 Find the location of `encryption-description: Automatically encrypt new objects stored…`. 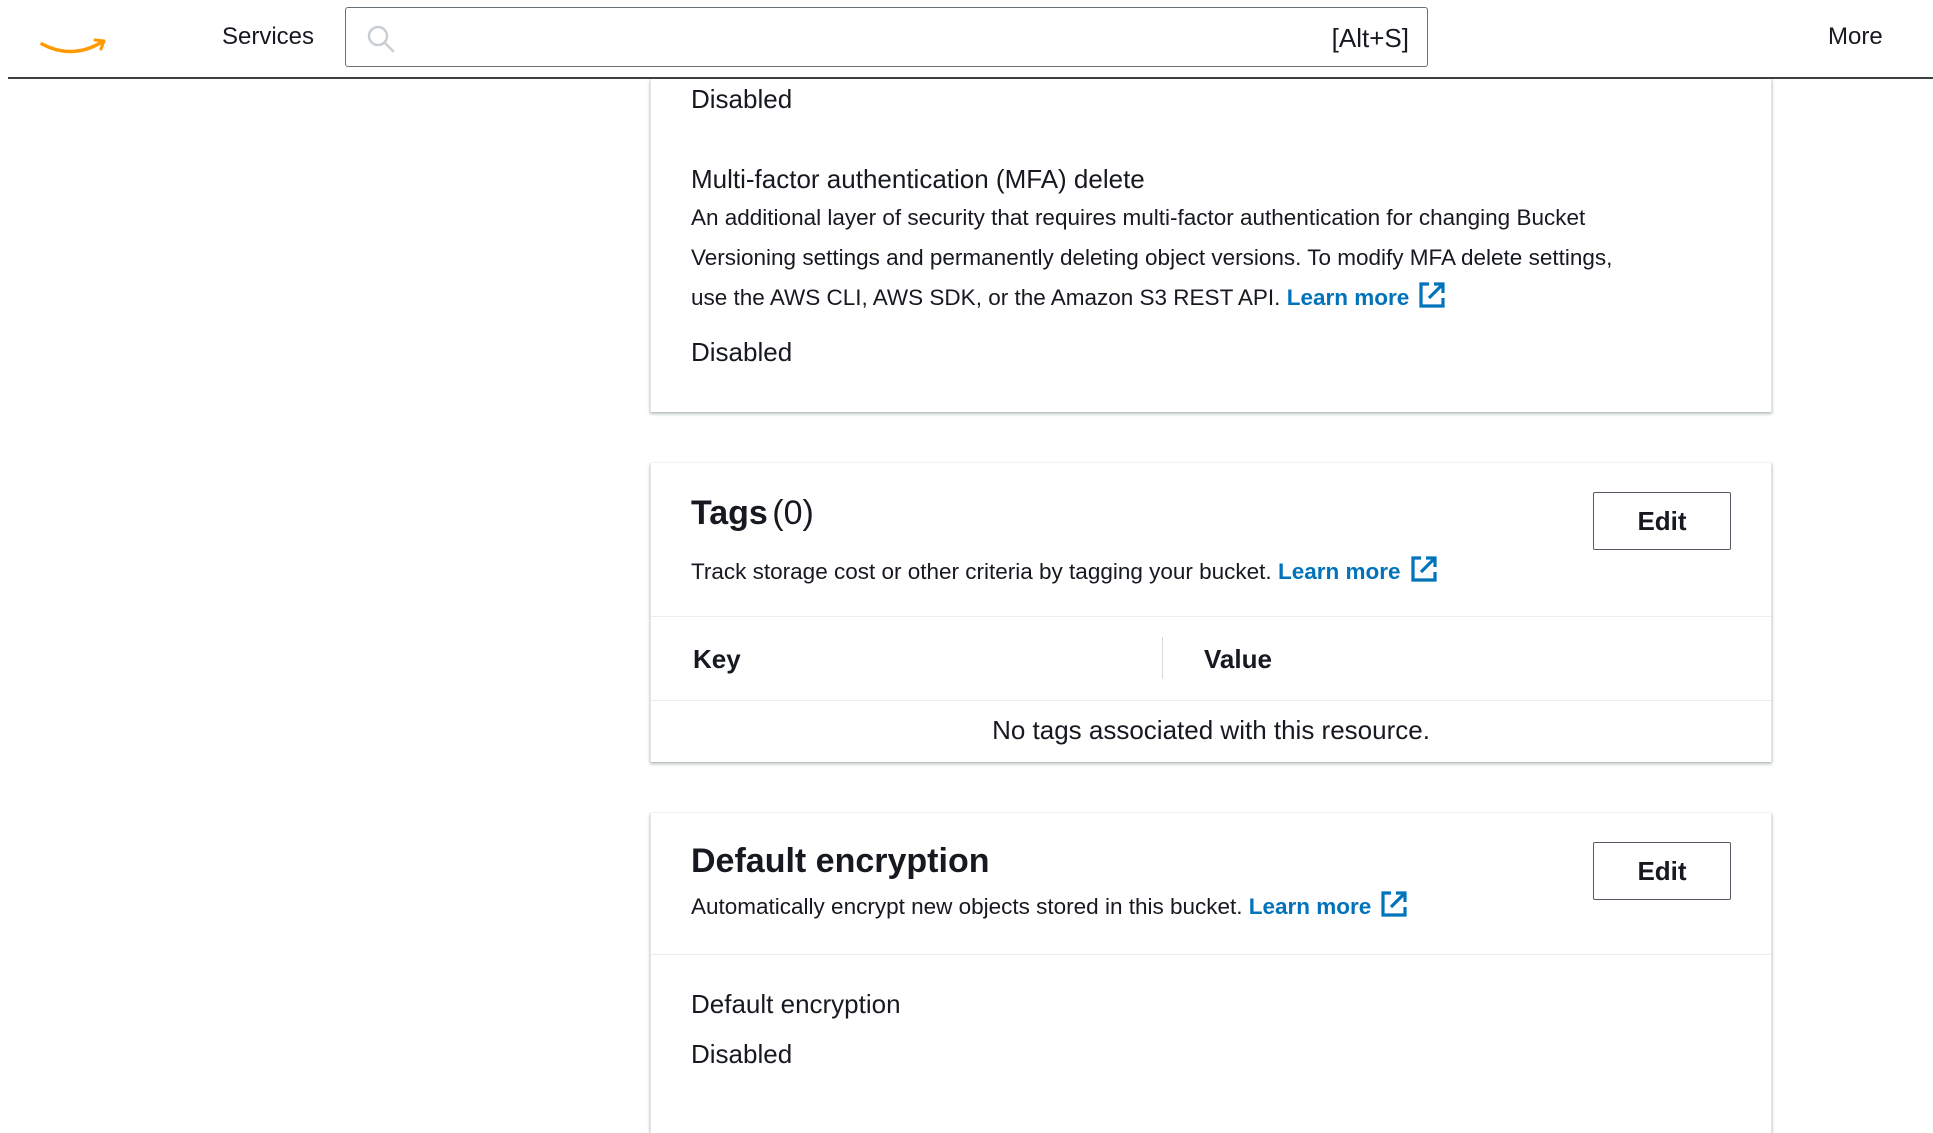

encryption-description: Automatically encrypt new objects stored… is located at coordinates (1050, 907).